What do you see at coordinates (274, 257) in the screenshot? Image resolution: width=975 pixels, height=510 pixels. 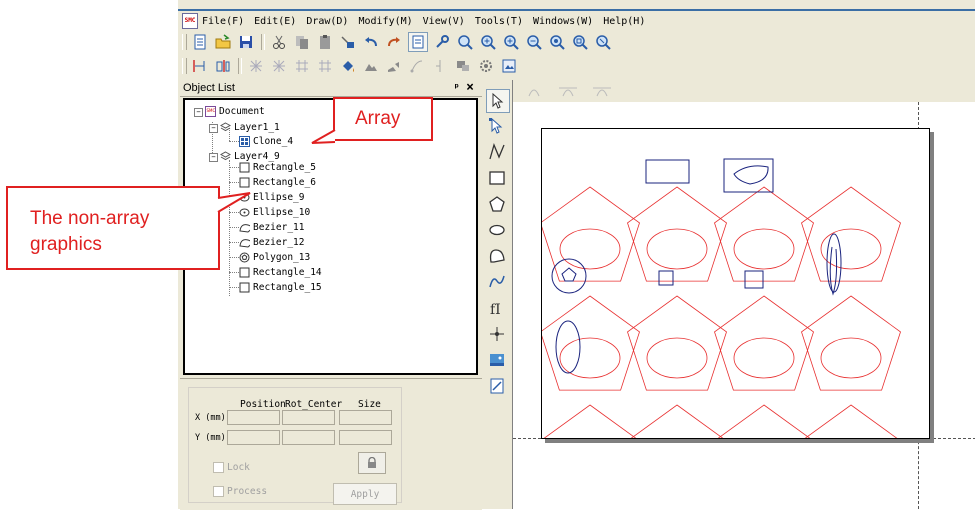 I see `tree-node-polygon: Polygon_13` at bounding box center [274, 257].